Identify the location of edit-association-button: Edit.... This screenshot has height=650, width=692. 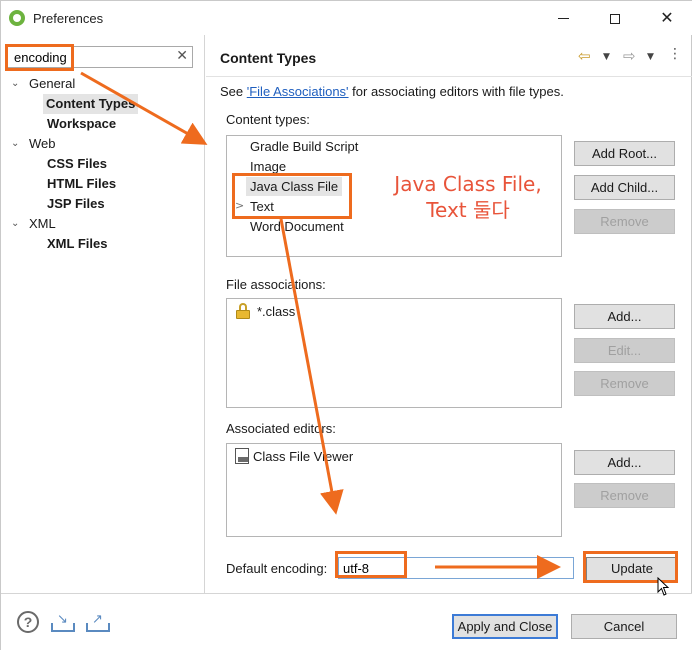
(624, 350).